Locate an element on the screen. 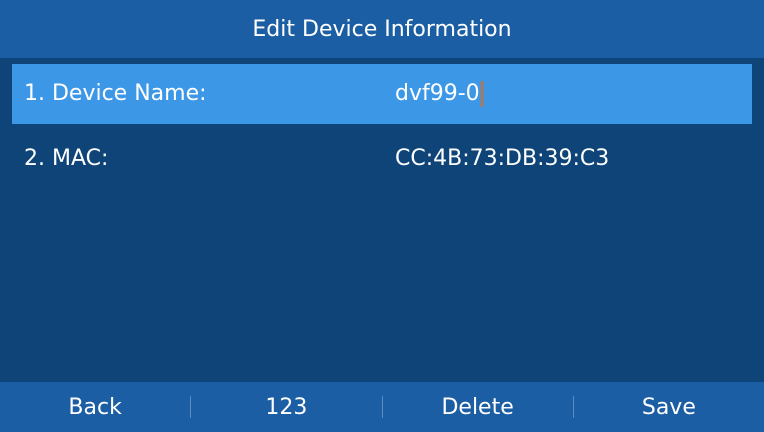 The width and height of the screenshot is (764, 432). save-softkey: Save is located at coordinates (669, 407).